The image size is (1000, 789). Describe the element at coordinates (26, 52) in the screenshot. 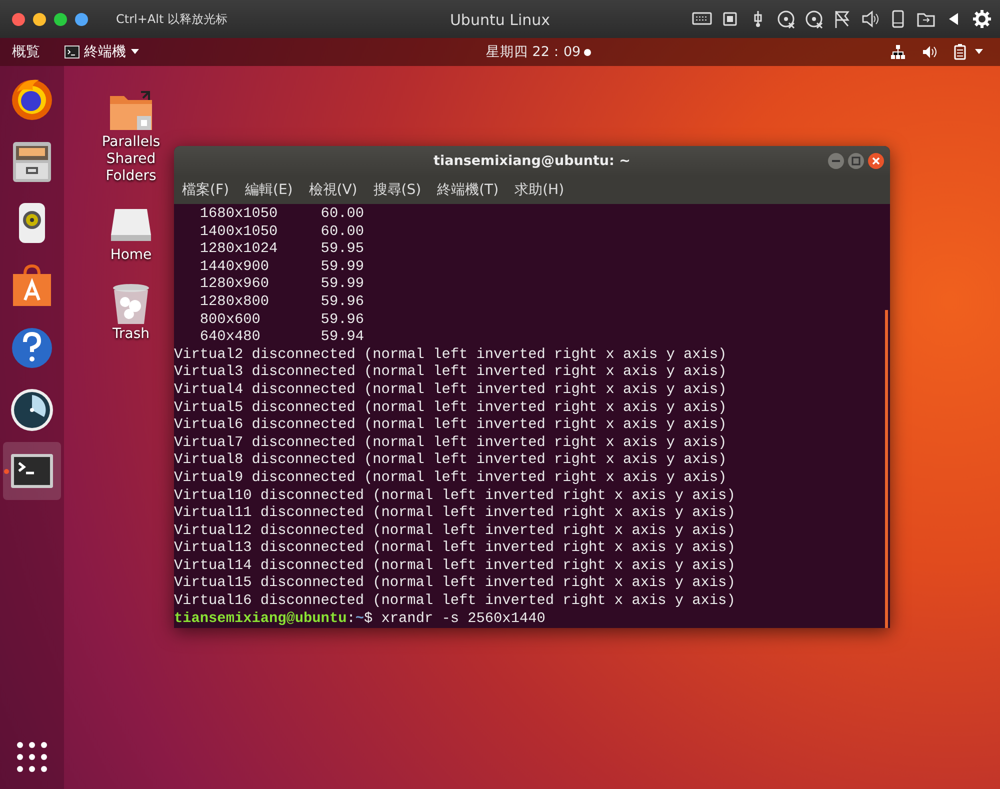

I see `activities-button: 概覧` at that location.